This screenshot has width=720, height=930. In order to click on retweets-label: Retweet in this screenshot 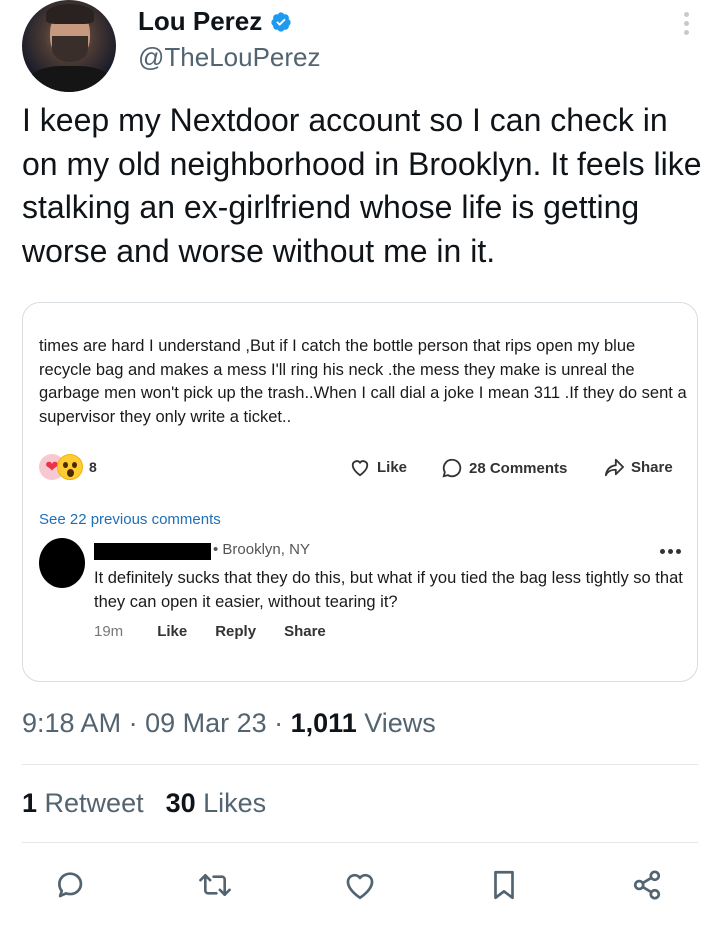, I will do `click(90, 803)`.